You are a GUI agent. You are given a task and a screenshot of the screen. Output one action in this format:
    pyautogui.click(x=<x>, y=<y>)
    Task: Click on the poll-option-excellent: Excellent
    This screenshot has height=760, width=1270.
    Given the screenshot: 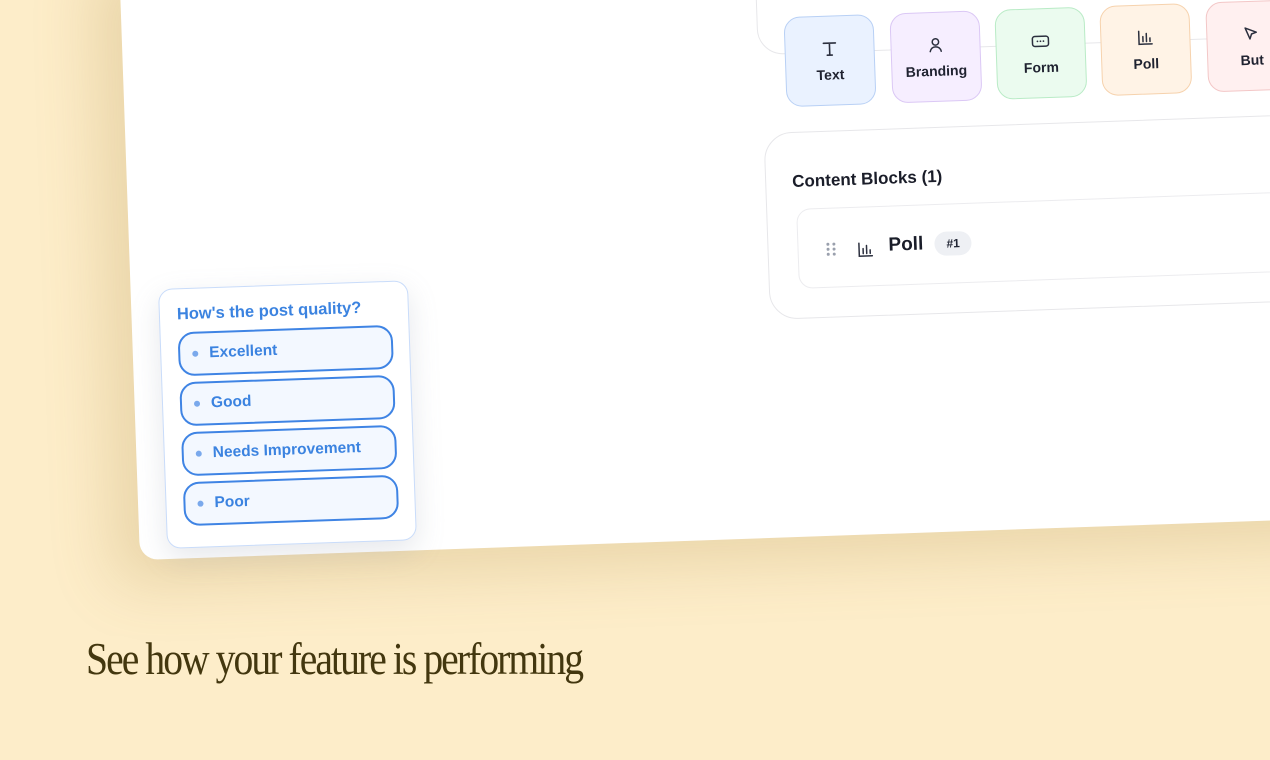 What is the action you would take?
    pyautogui.click(x=285, y=350)
    